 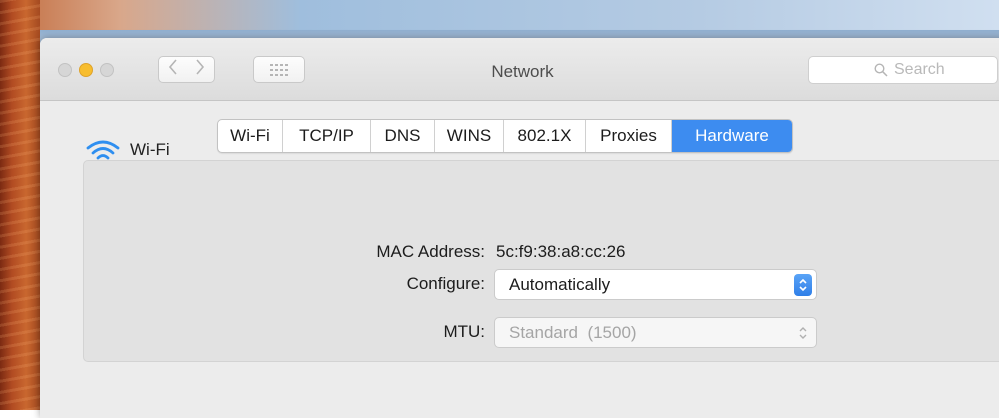 I want to click on tab-hardware: Hardware, so click(x=732, y=136).